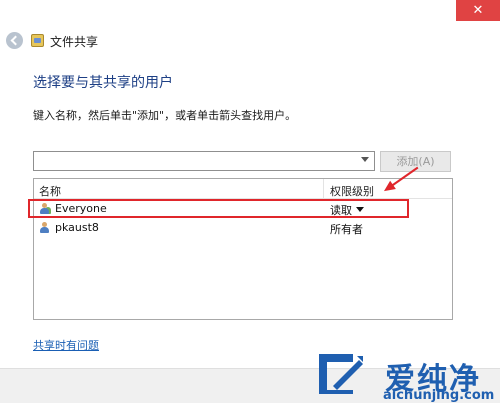 The height and width of the screenshot is (403, 500). What do you see at coordinates (165, 115) in the screenshot?
I see `instruction-text: 键入名称，然后单击"添加"，或者单击箭头查找用户。` at bounding box center [165, 115].